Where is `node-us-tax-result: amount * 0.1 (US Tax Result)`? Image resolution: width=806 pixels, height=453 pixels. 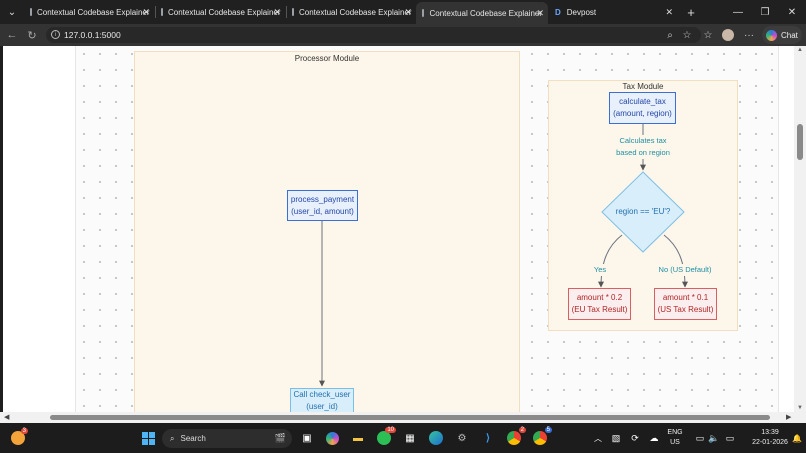 node-us-tax-result: amount * 0.1 (US Tax Result) is located at coordinates (685, 304).